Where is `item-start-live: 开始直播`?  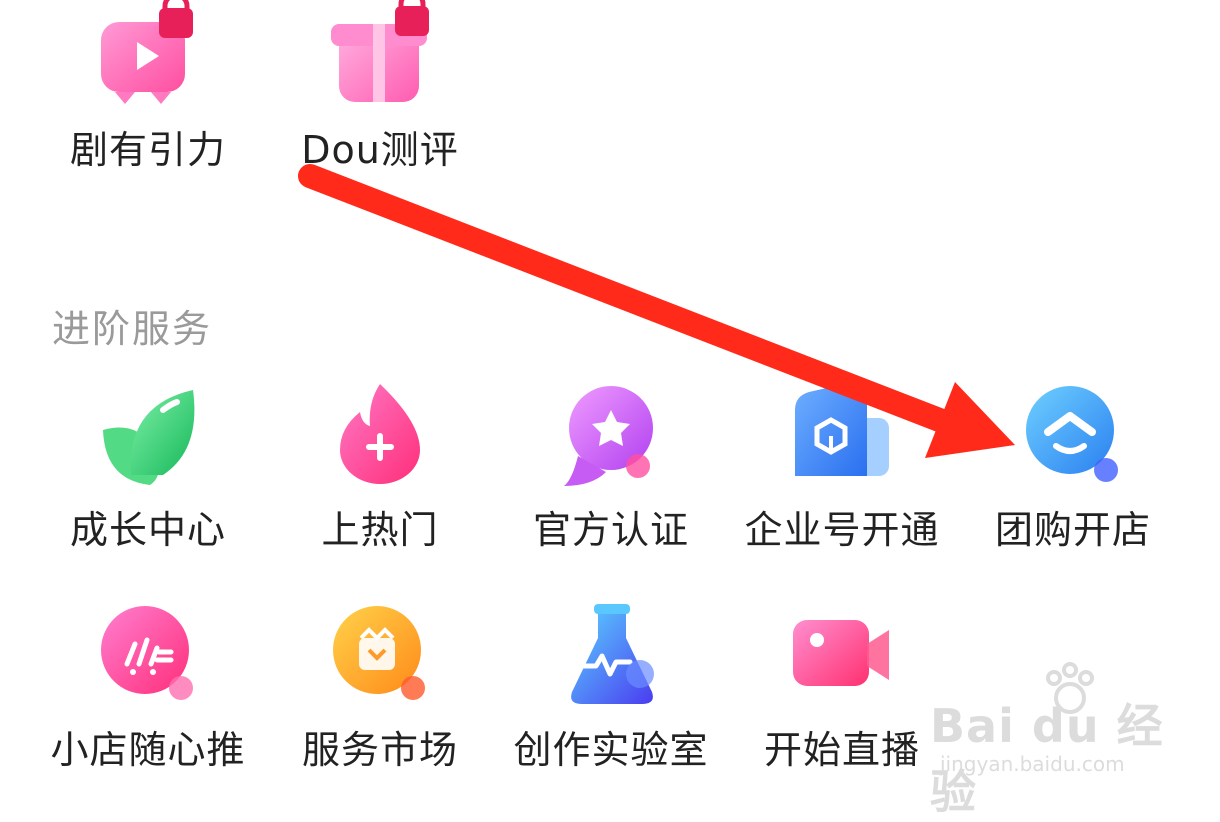 item-start-live: 开始直播 is located at coordinates (842, 700).